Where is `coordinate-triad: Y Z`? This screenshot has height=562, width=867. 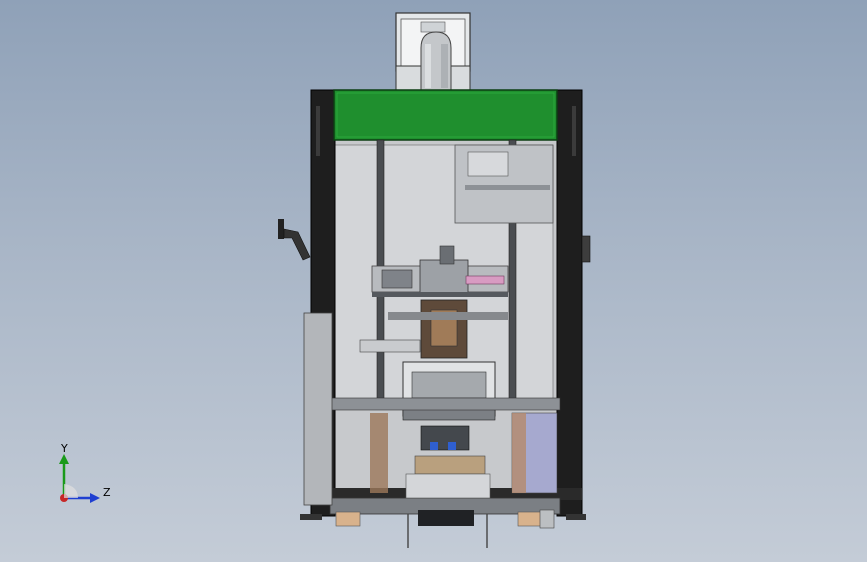
coordinate-triad: Y Z is located at coordinates (88, 475).